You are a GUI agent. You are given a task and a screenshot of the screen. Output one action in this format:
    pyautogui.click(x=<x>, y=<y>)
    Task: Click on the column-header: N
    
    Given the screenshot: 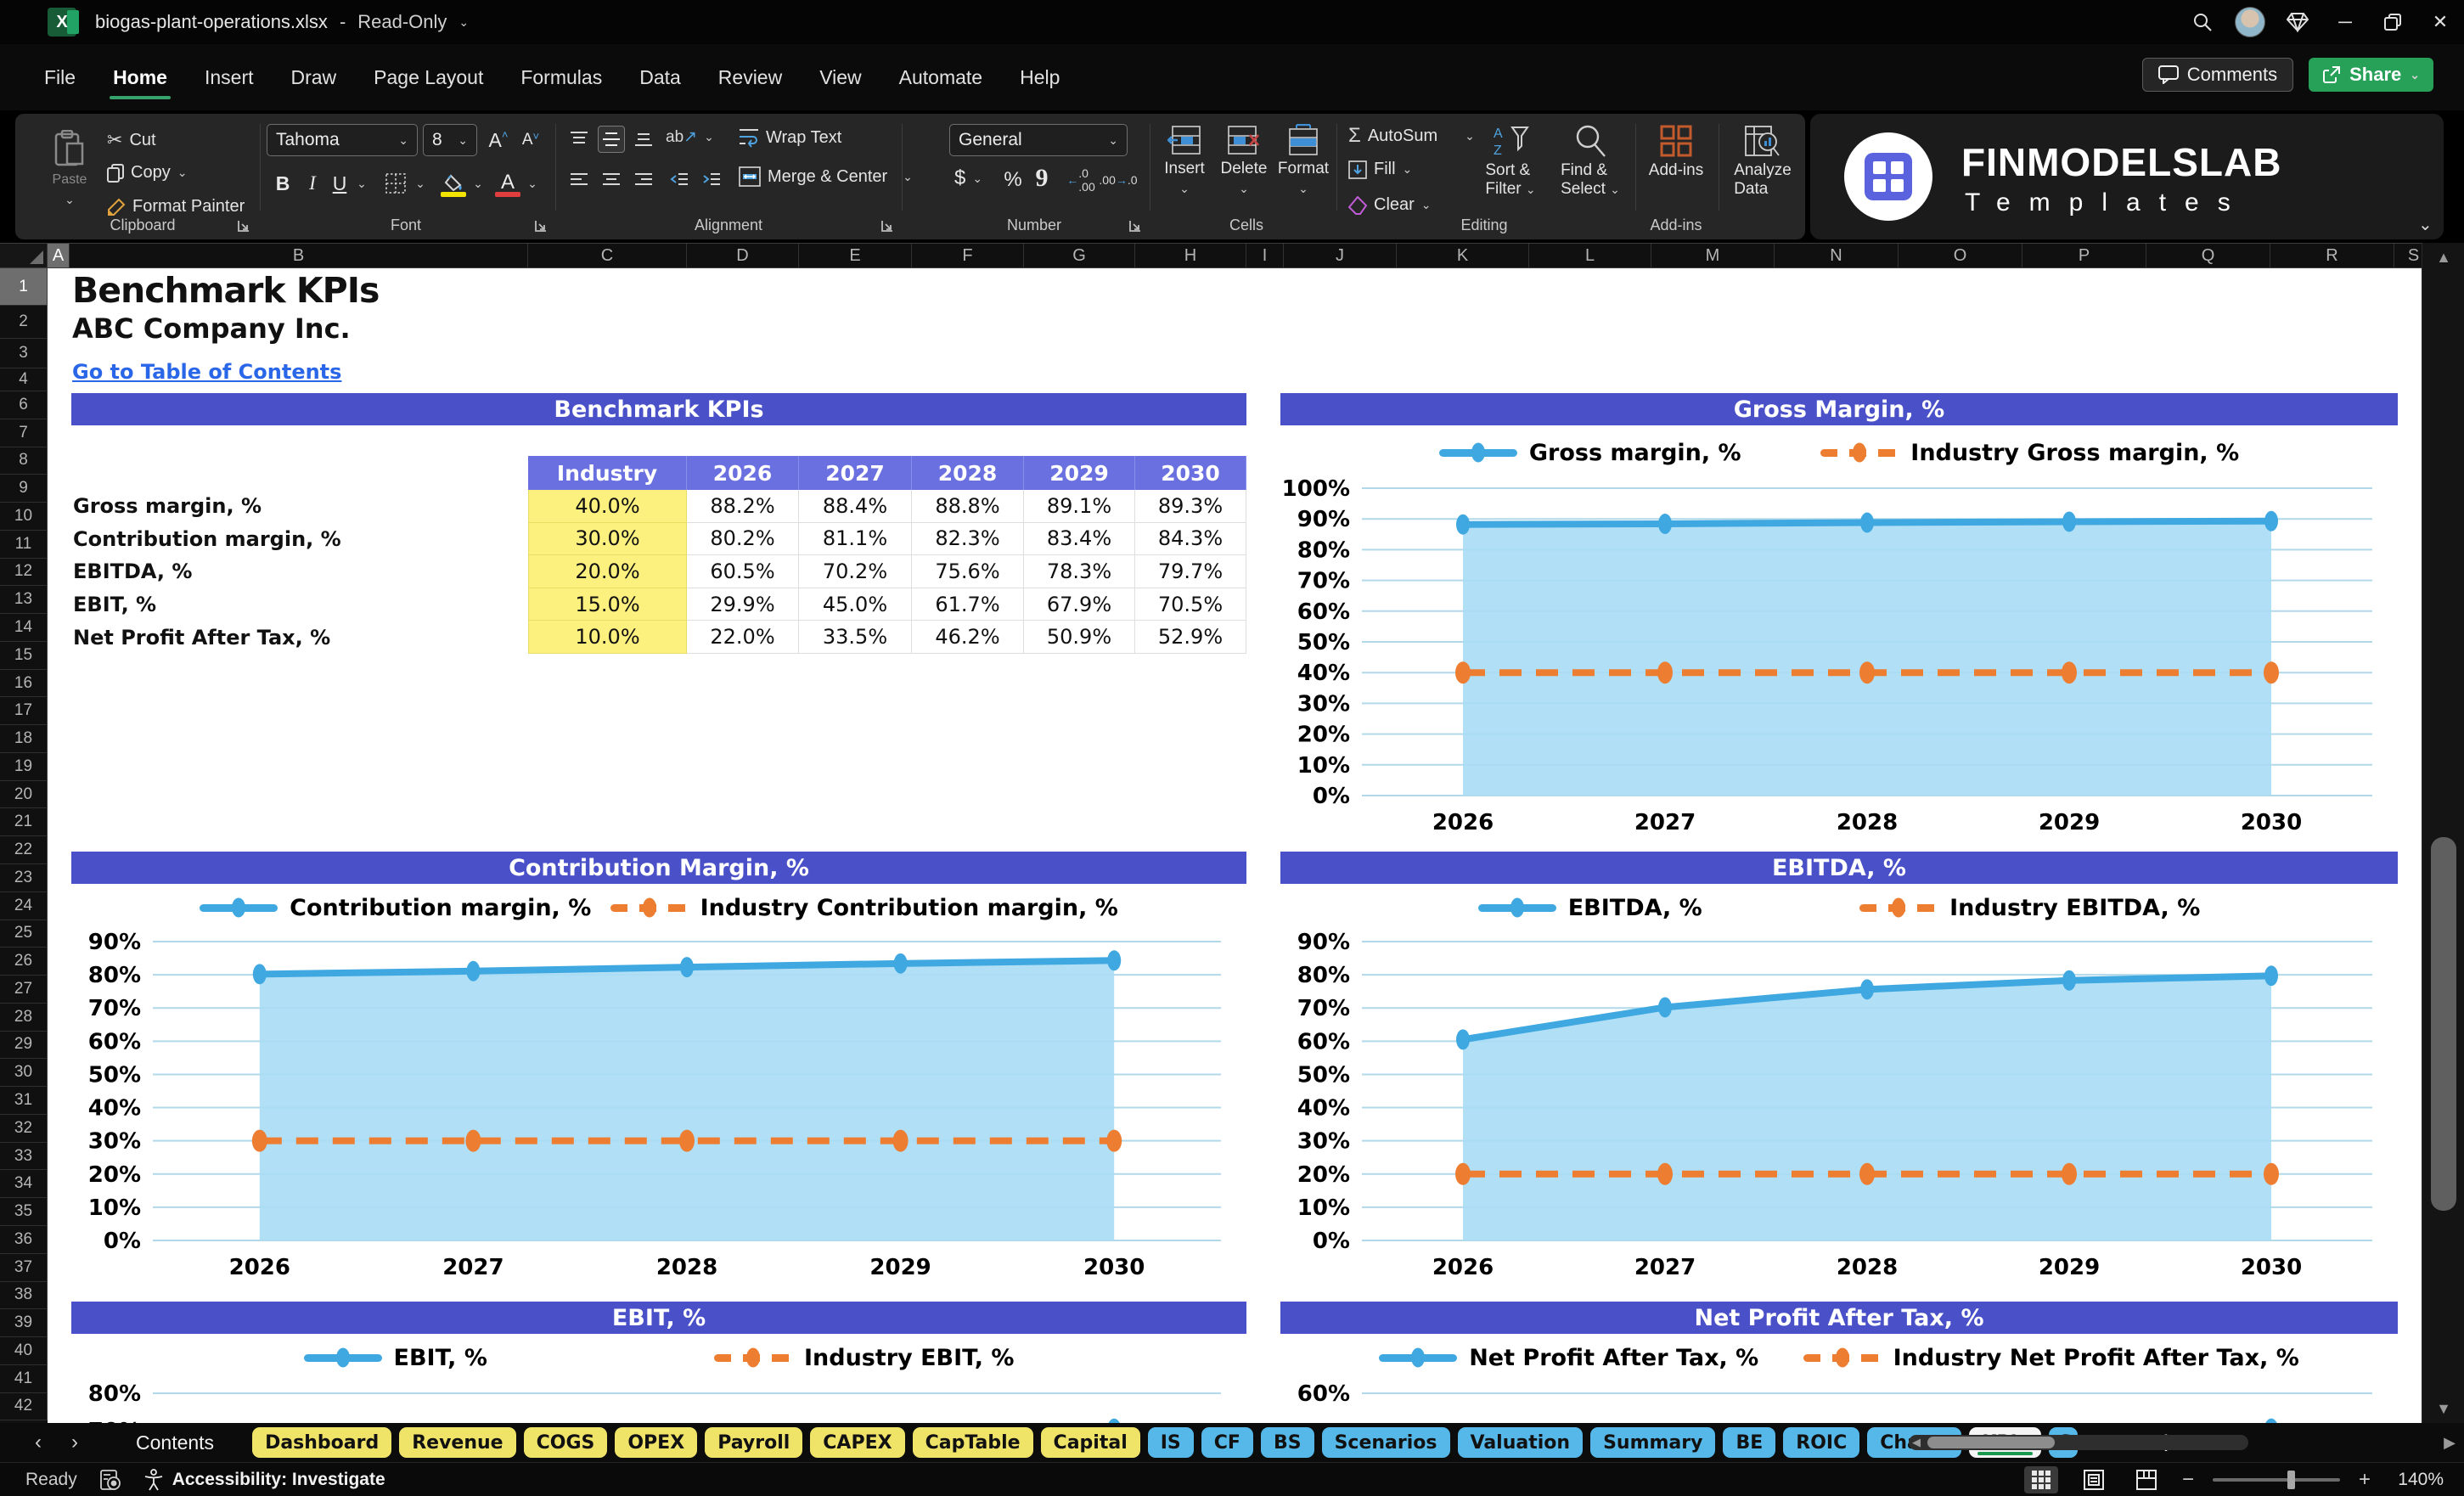 What is the action you would take?
    pyautogui.click(x=1837, y=255)
    